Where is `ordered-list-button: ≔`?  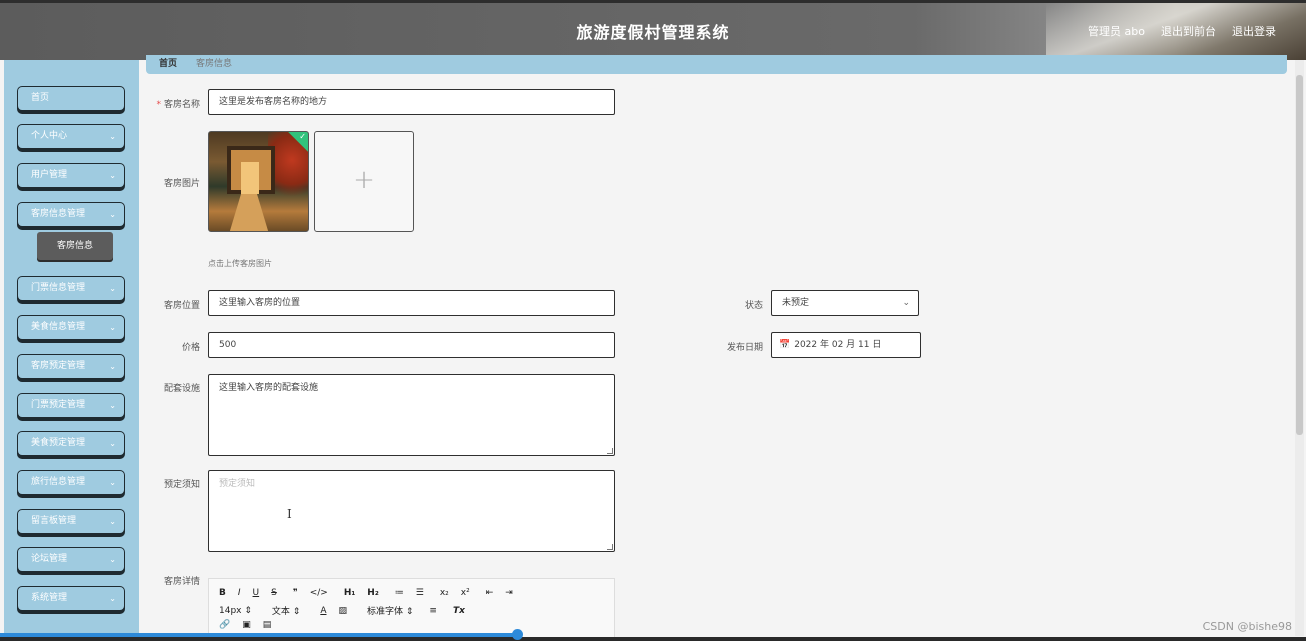
ordered-list-button: ≔ is located at coordinates (399, 593).